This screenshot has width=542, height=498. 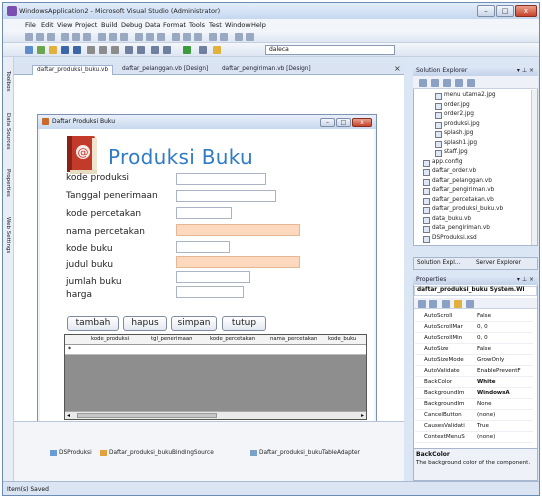 What do you see at coordinates (215, 350) in the screenshot?
I see `grid-new-row: *` at bounding box center [215, 350].